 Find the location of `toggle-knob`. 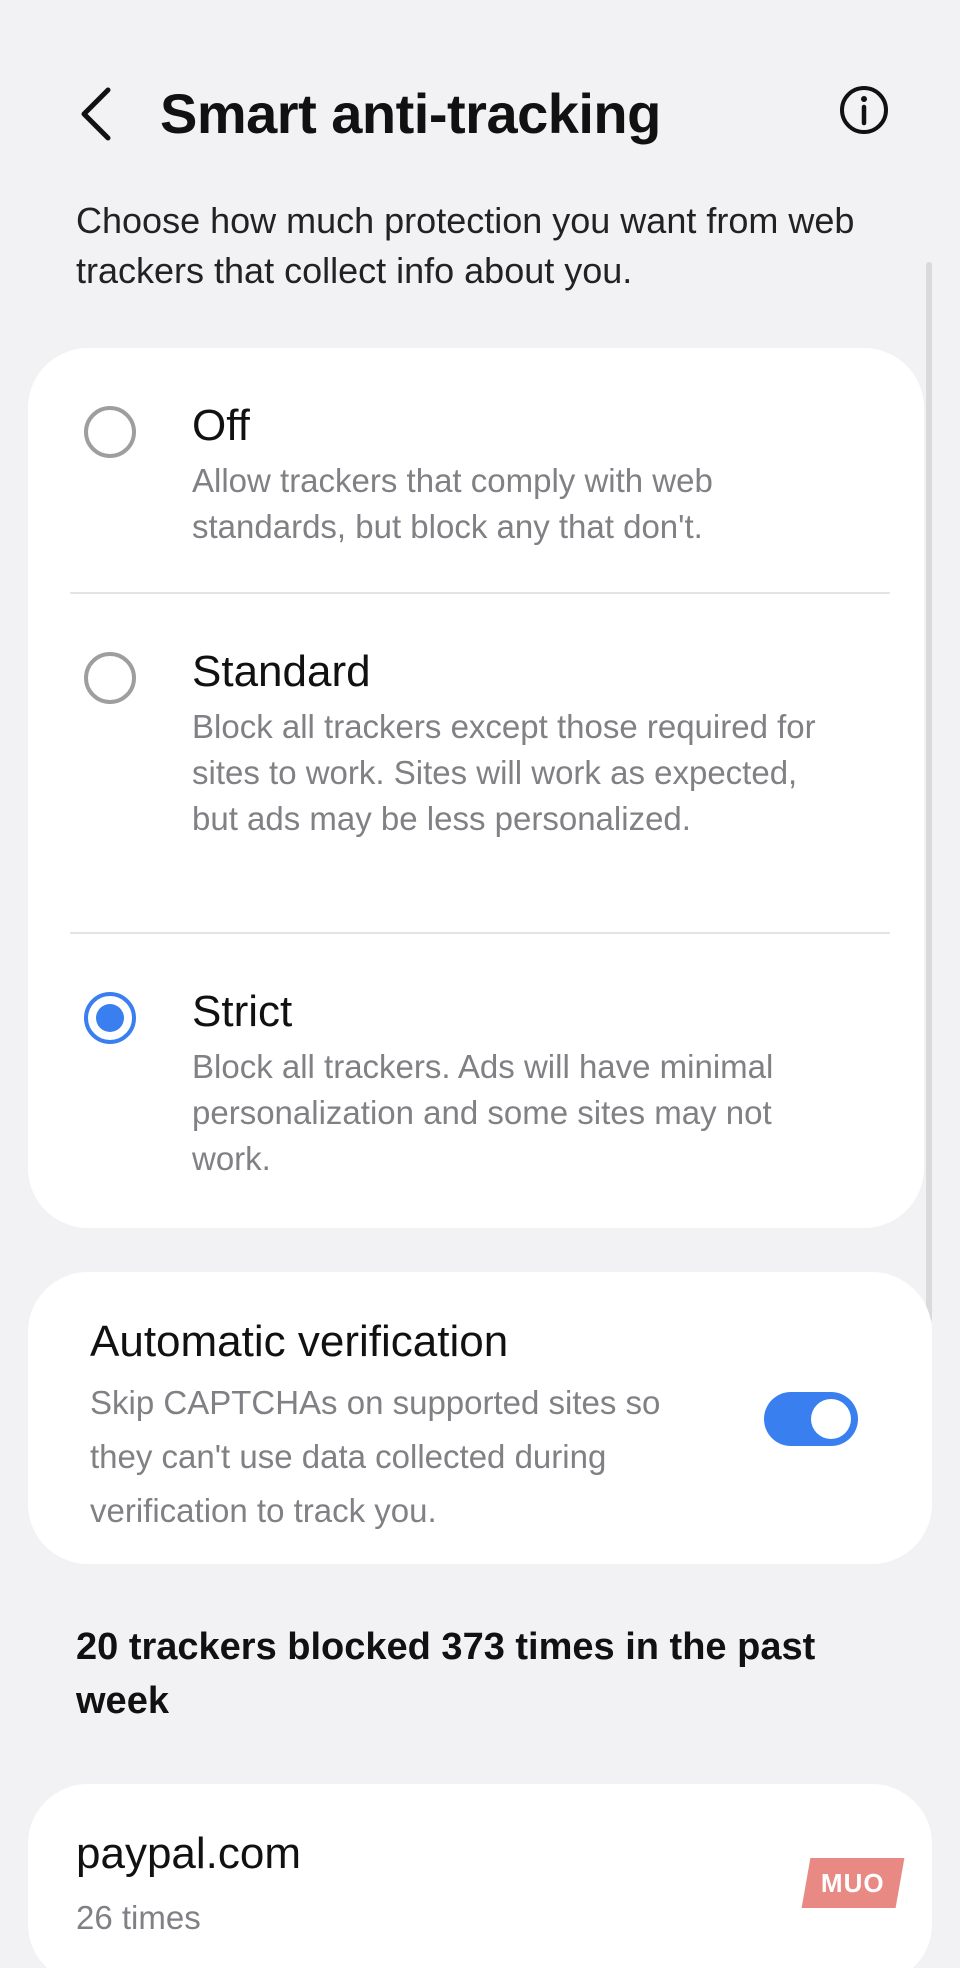

toggle-knob is located at coordinates (831, 1419).